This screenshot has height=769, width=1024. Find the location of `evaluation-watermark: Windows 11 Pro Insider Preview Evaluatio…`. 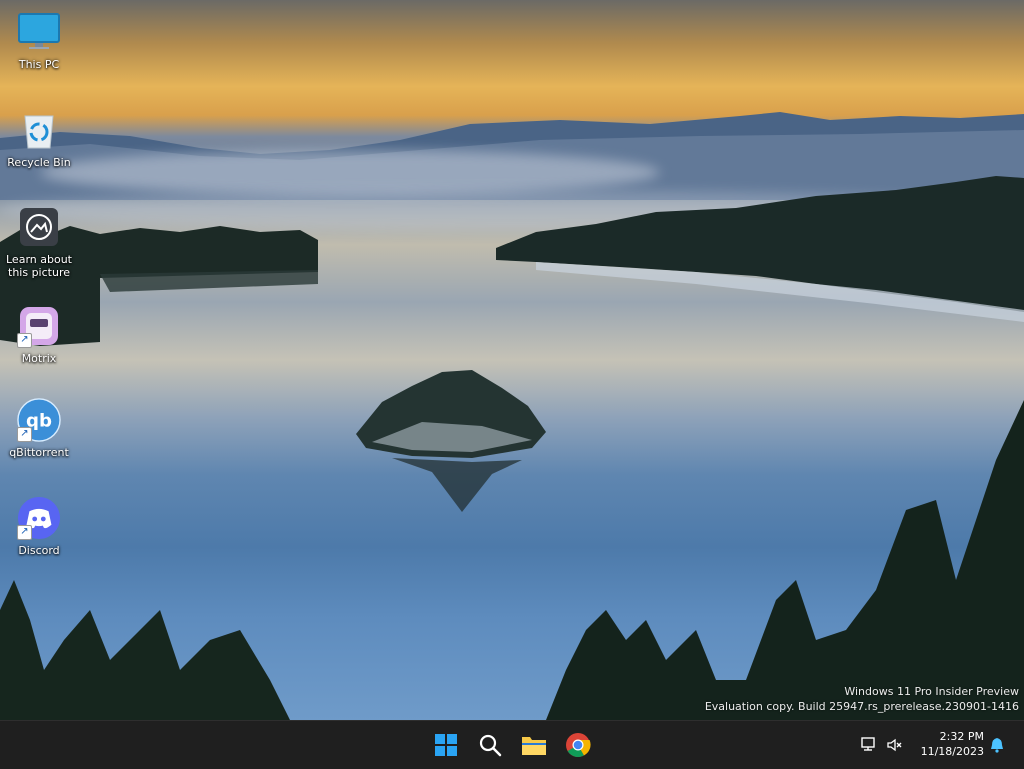

evaluation-watermark: Windows 11 Pro Insider Preview Evaluatio… is located at coordinates (862, 699).